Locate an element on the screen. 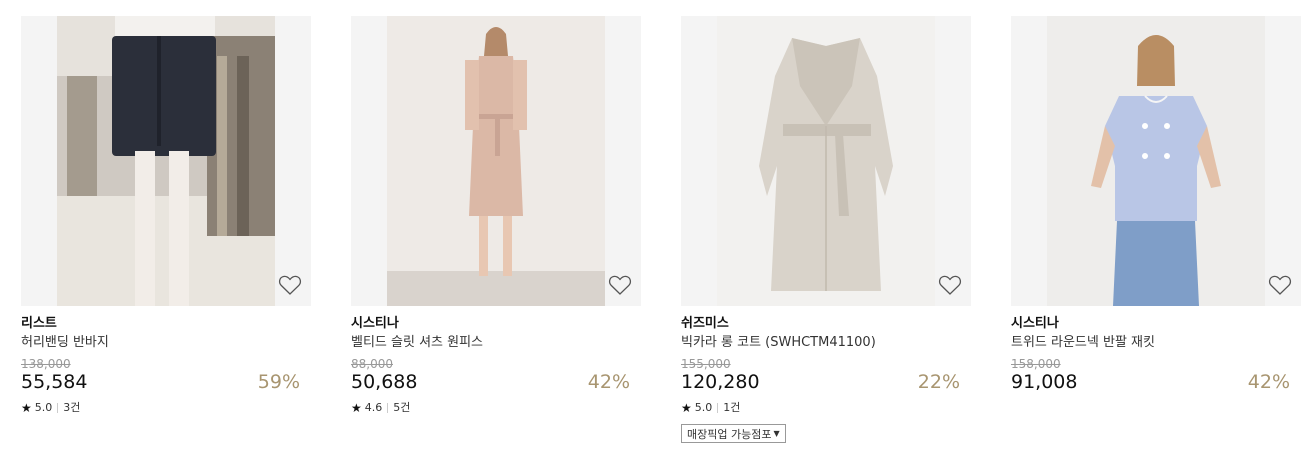 Image resolution: width=1306 pixels, height=452 pixels. original-price: 138,000 is located at coordinates (46, 364).